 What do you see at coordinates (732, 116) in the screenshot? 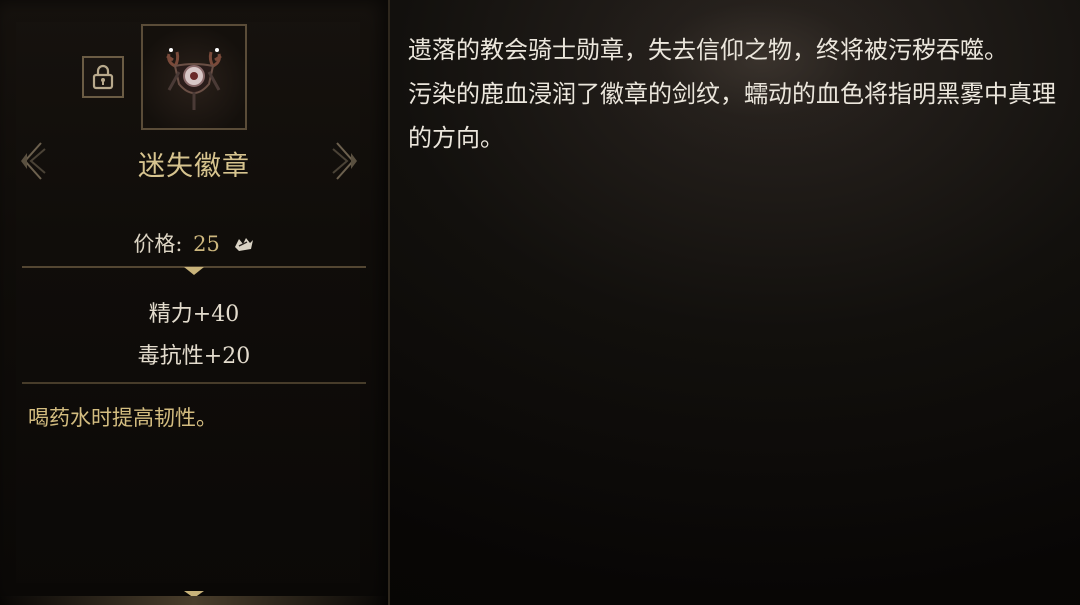
I see `description-paragraph-2: 污染的鹿血浸润了徽章的剑纹，蠕动的血色将指明黑雾中真理的方向。` at bounding box center [732, 116].